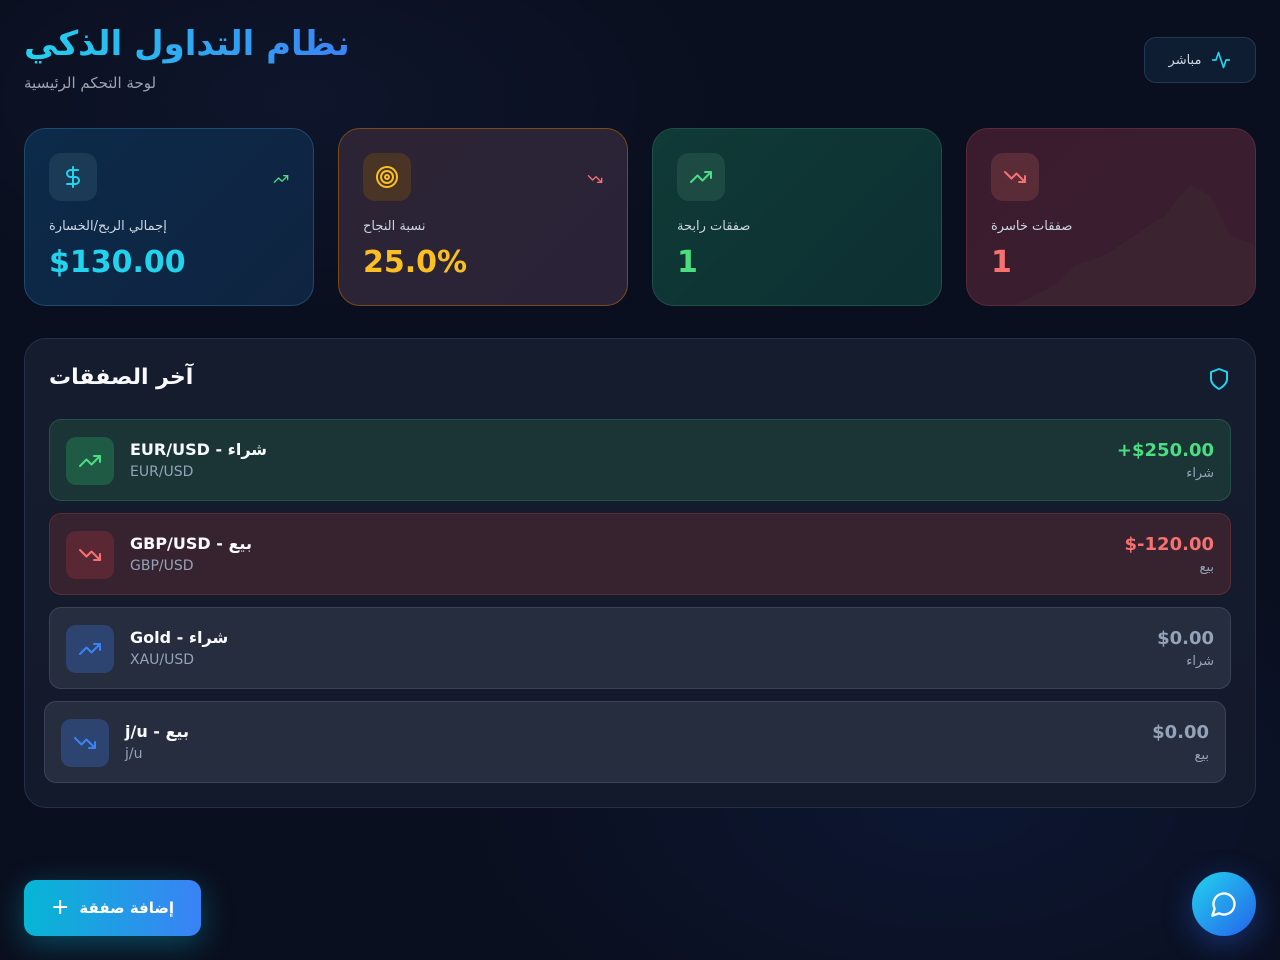 This screenshot has height=960, width=1280. I want to click on stat-card-total-pnl: إجمالي الربح/الخسارة $130.00, so click(169, 217).